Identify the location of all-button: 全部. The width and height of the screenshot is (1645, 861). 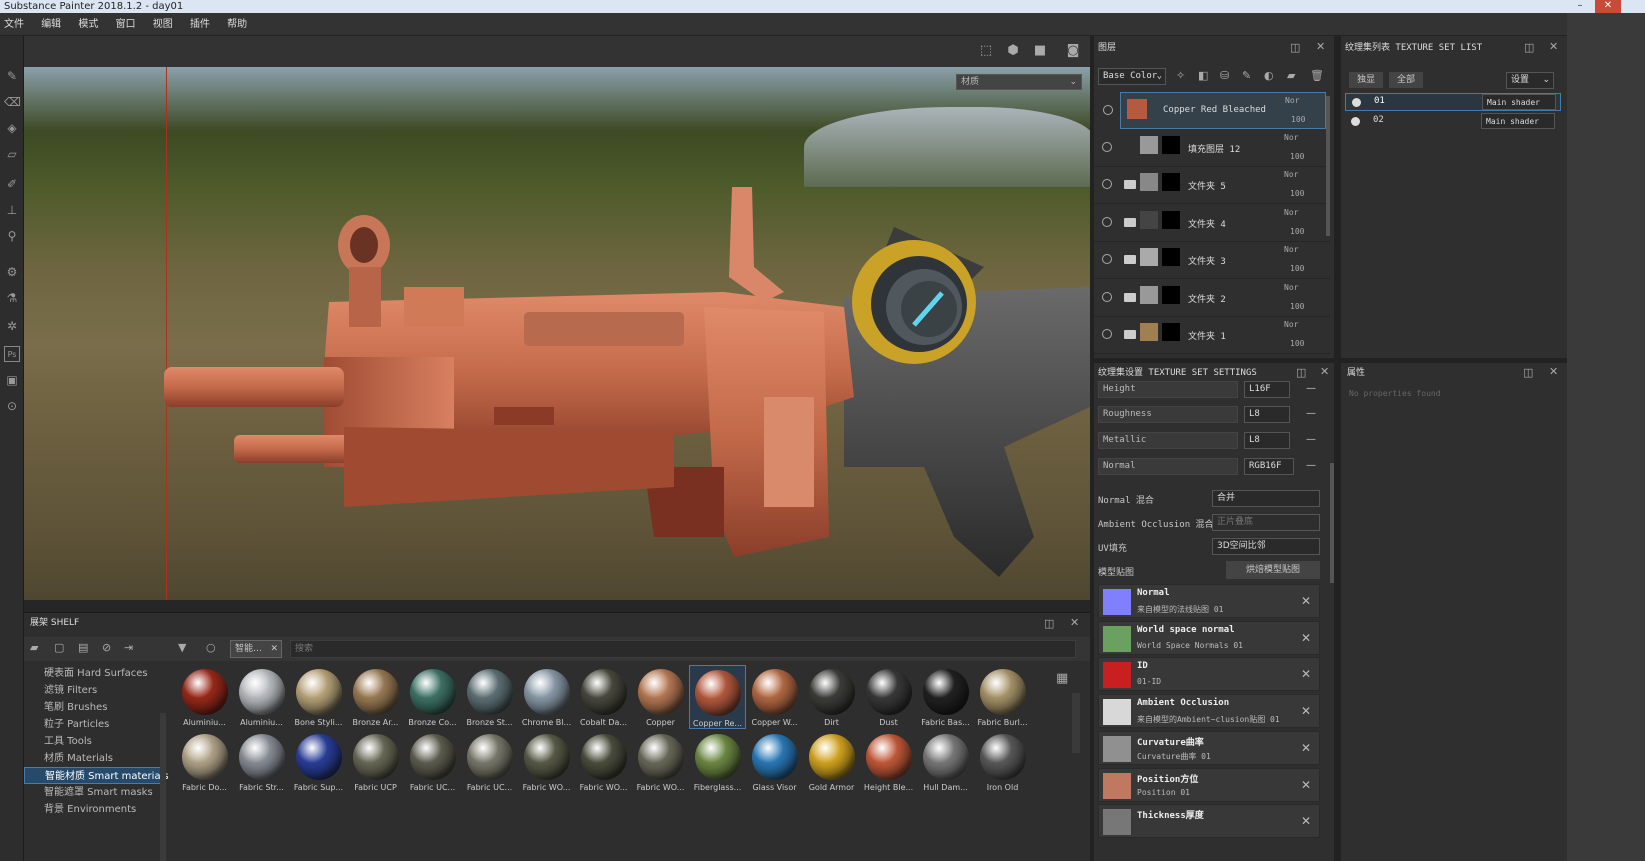
(1406, 80).